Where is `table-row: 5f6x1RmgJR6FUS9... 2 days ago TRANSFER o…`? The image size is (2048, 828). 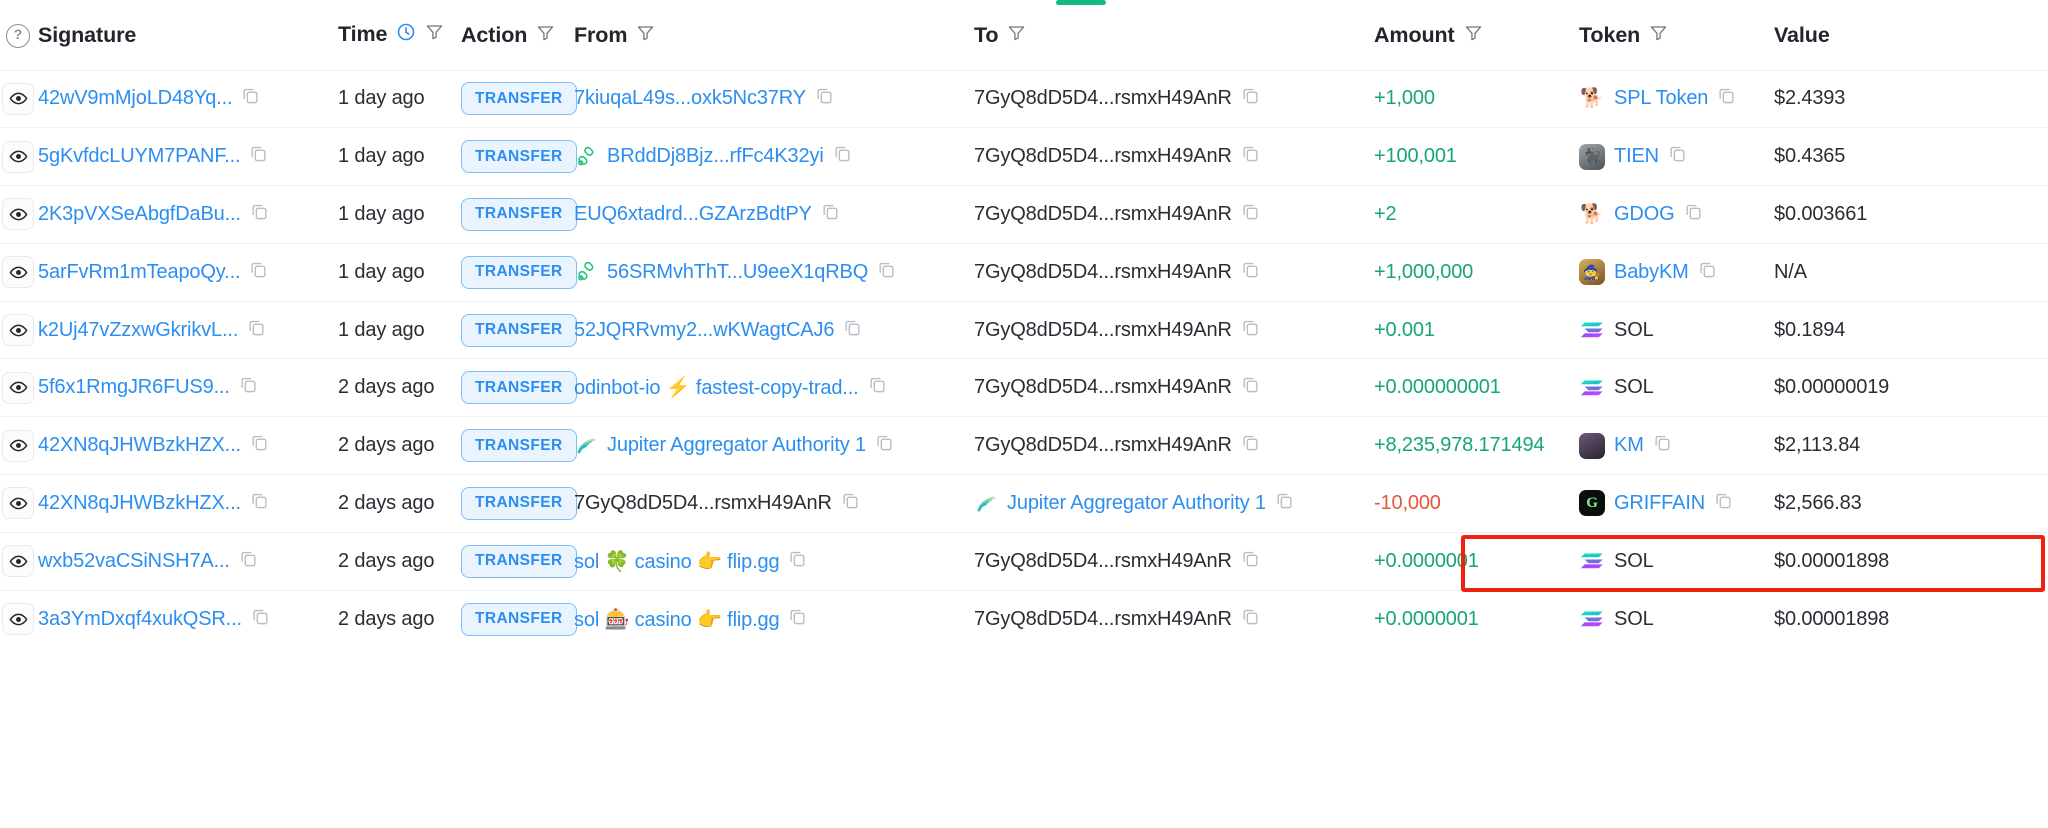
table-row: 5f6x1RmgJR6FUS9... 2 days ago TRANSFER o… is located at coordinates (1024, 387).